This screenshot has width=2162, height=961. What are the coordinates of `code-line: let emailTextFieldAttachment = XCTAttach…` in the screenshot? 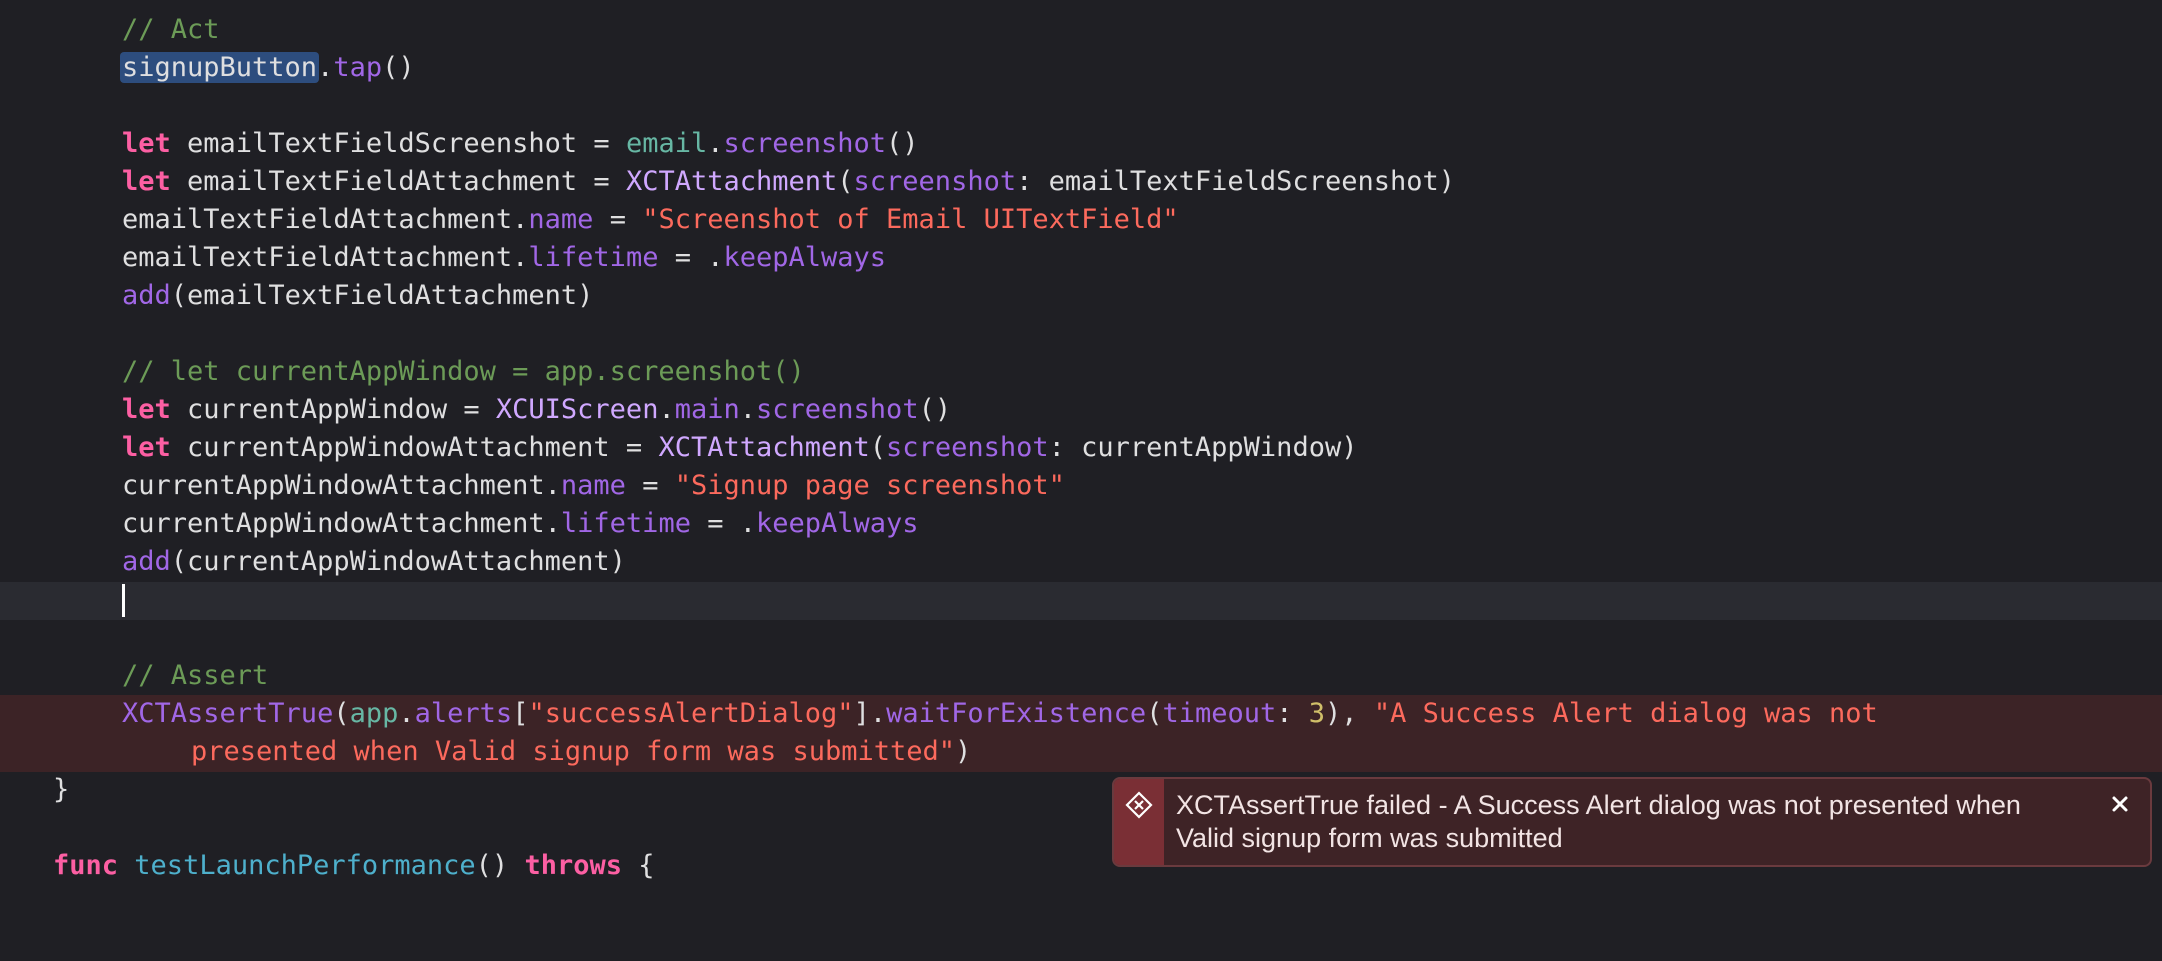 It's located at (788, 181).